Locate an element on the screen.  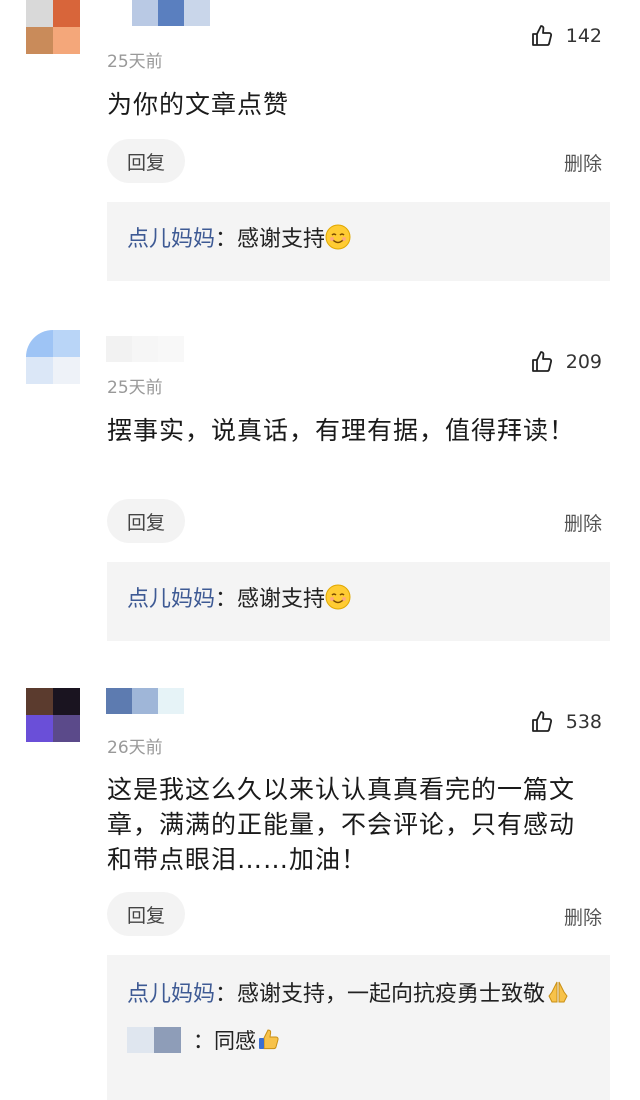
like-button: 142 is located at coordinates (566, 36).